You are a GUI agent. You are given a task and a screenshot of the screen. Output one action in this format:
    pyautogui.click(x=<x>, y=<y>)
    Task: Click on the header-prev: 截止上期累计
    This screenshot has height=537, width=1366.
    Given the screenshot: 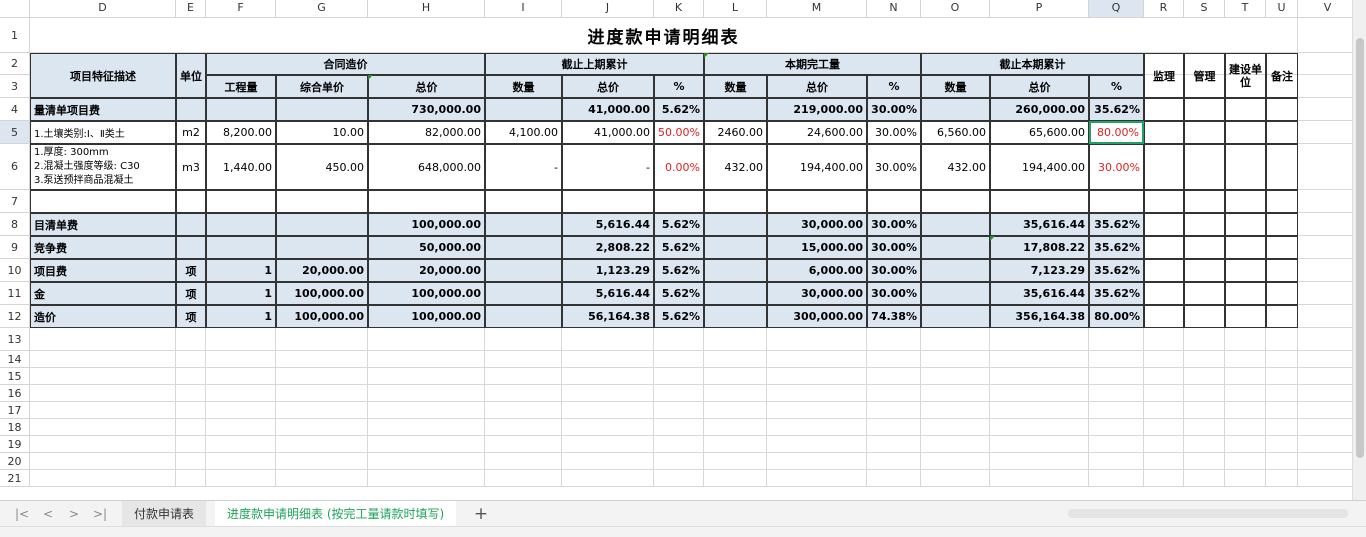 What is the action you would take?
    pyautogui.click(x=594, y=64)
    